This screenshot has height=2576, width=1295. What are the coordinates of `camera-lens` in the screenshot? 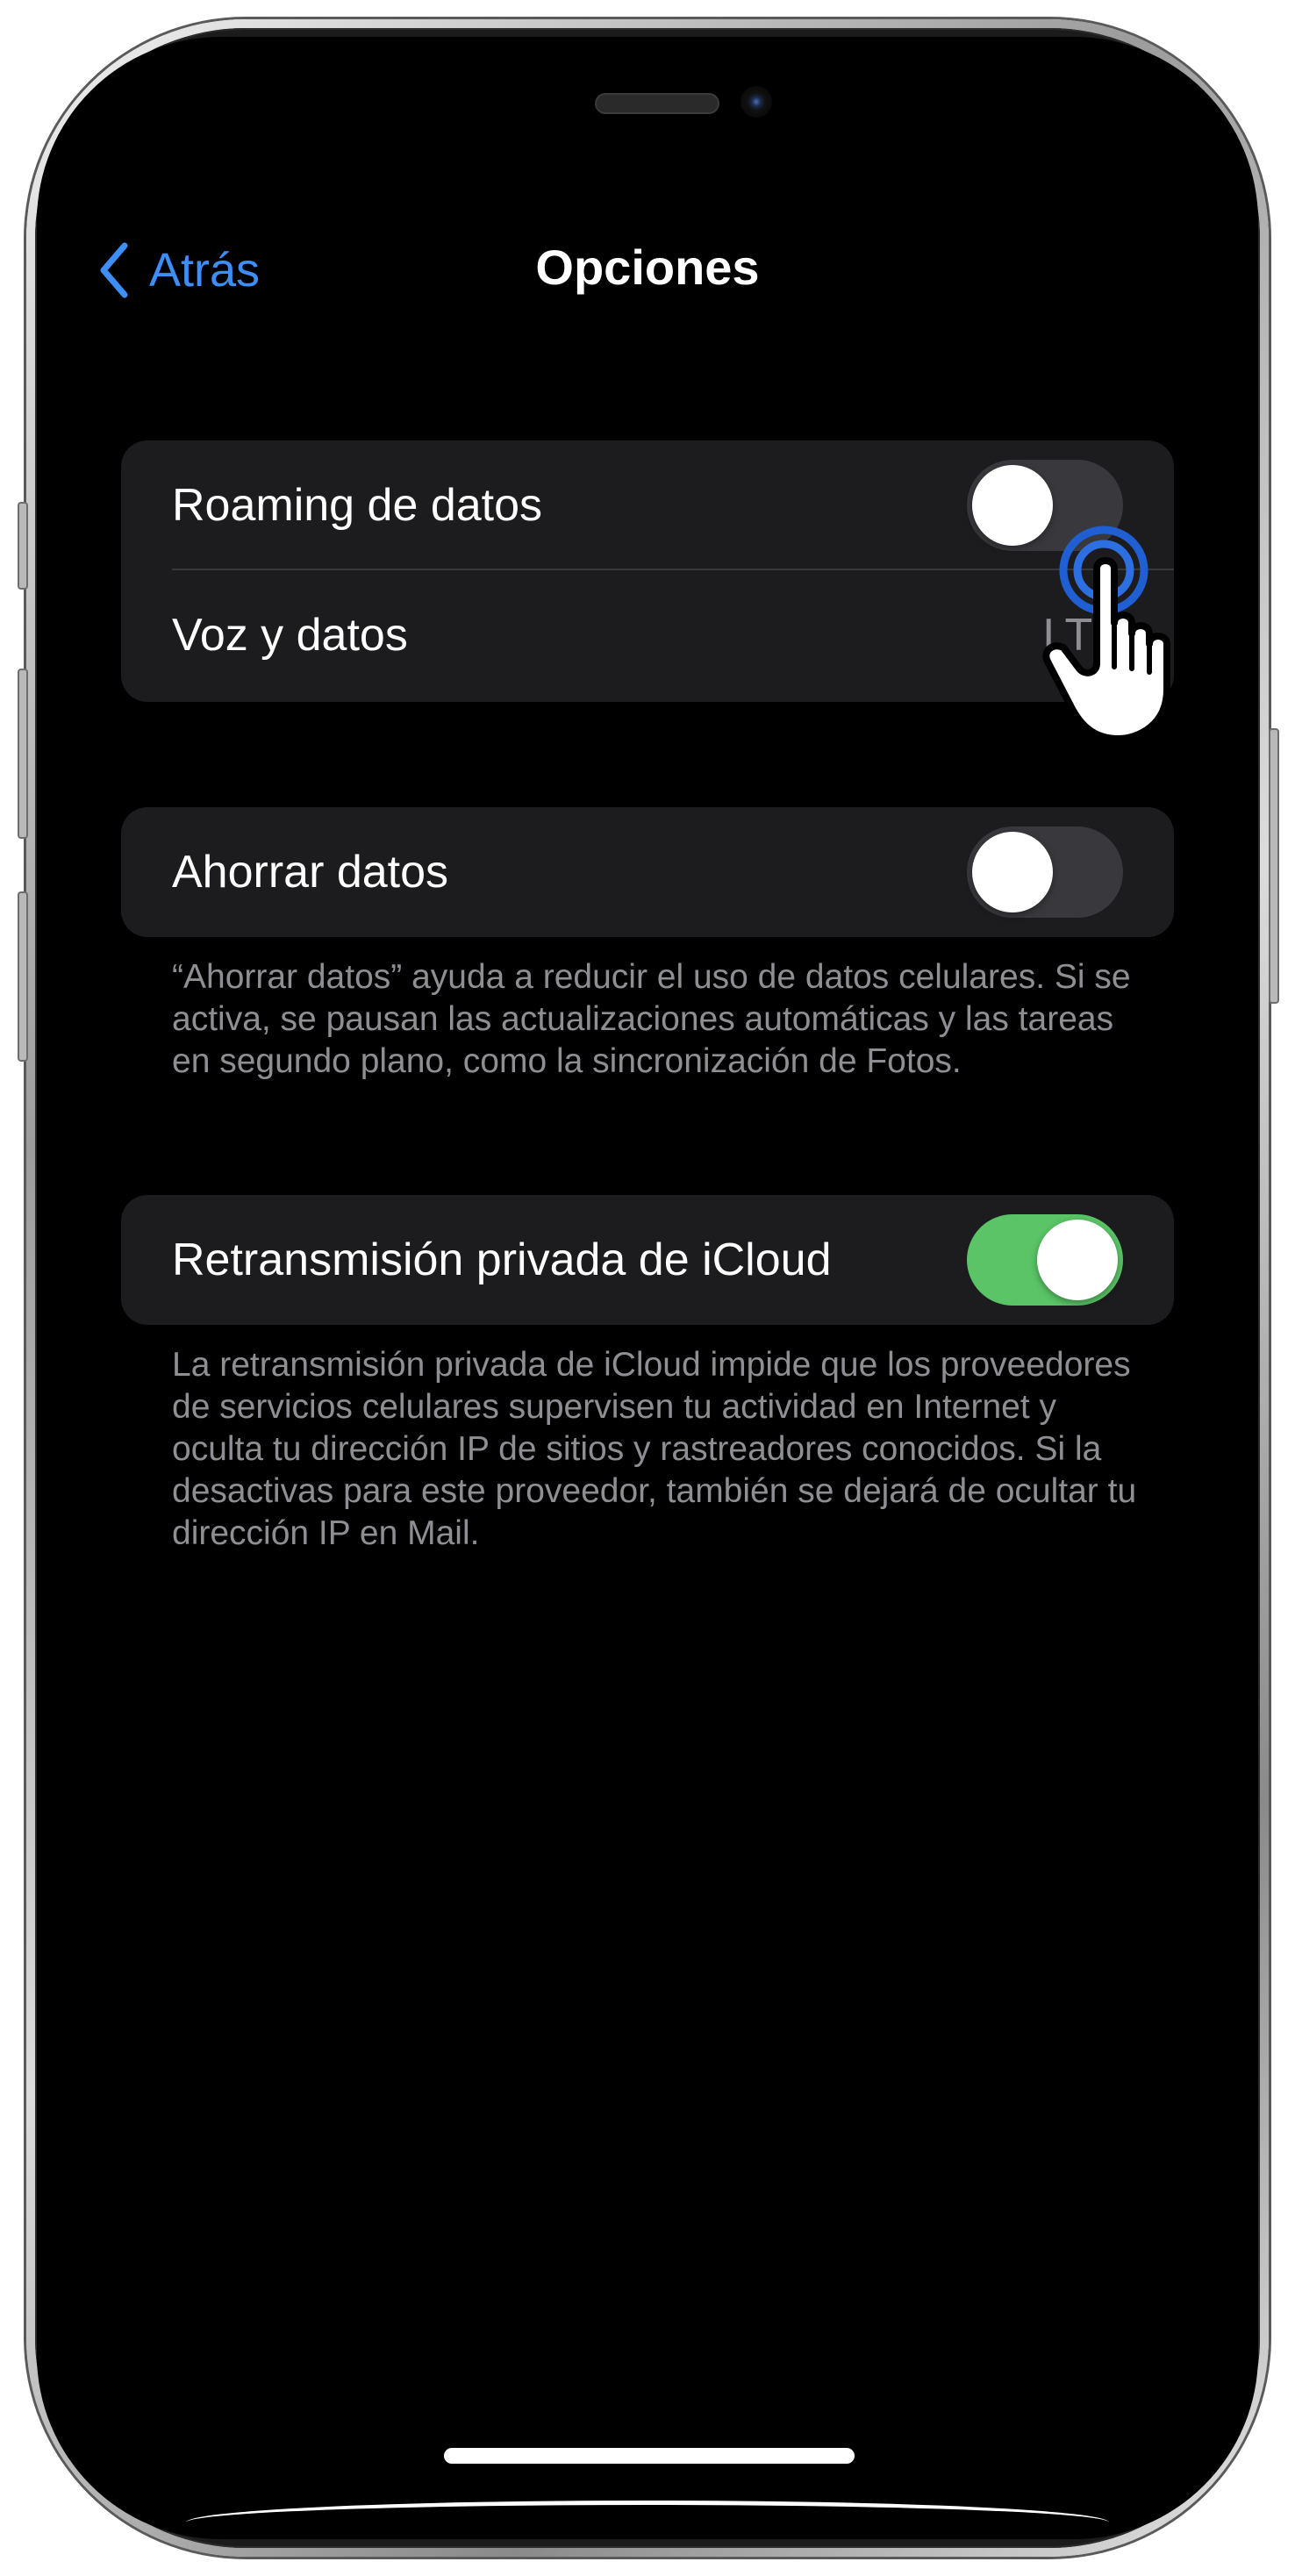 It's located at (756, 102).